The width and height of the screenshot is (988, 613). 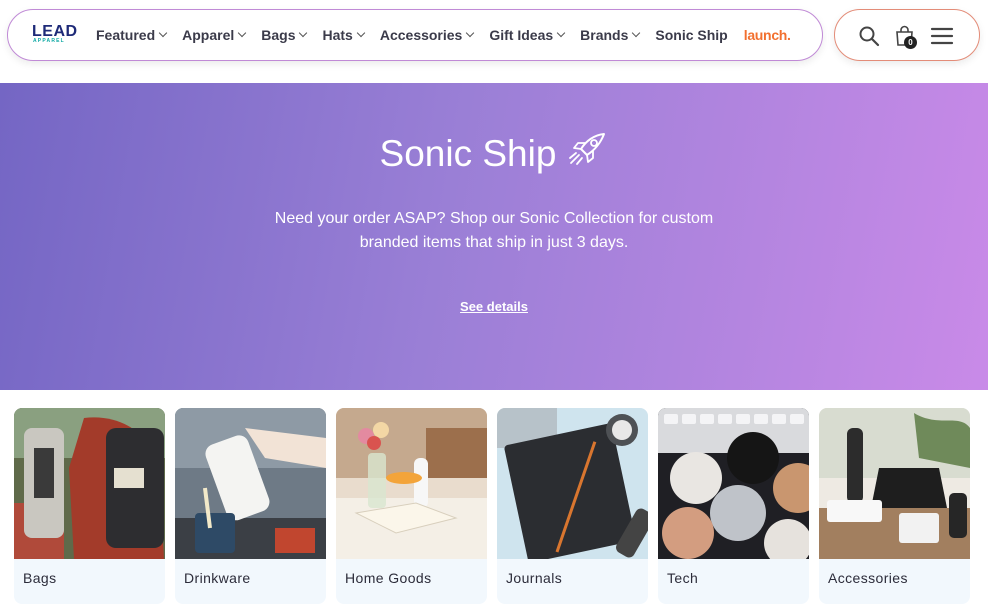 I want to click on nav-item-accessories: Accessories, so click(x=427, y=35).